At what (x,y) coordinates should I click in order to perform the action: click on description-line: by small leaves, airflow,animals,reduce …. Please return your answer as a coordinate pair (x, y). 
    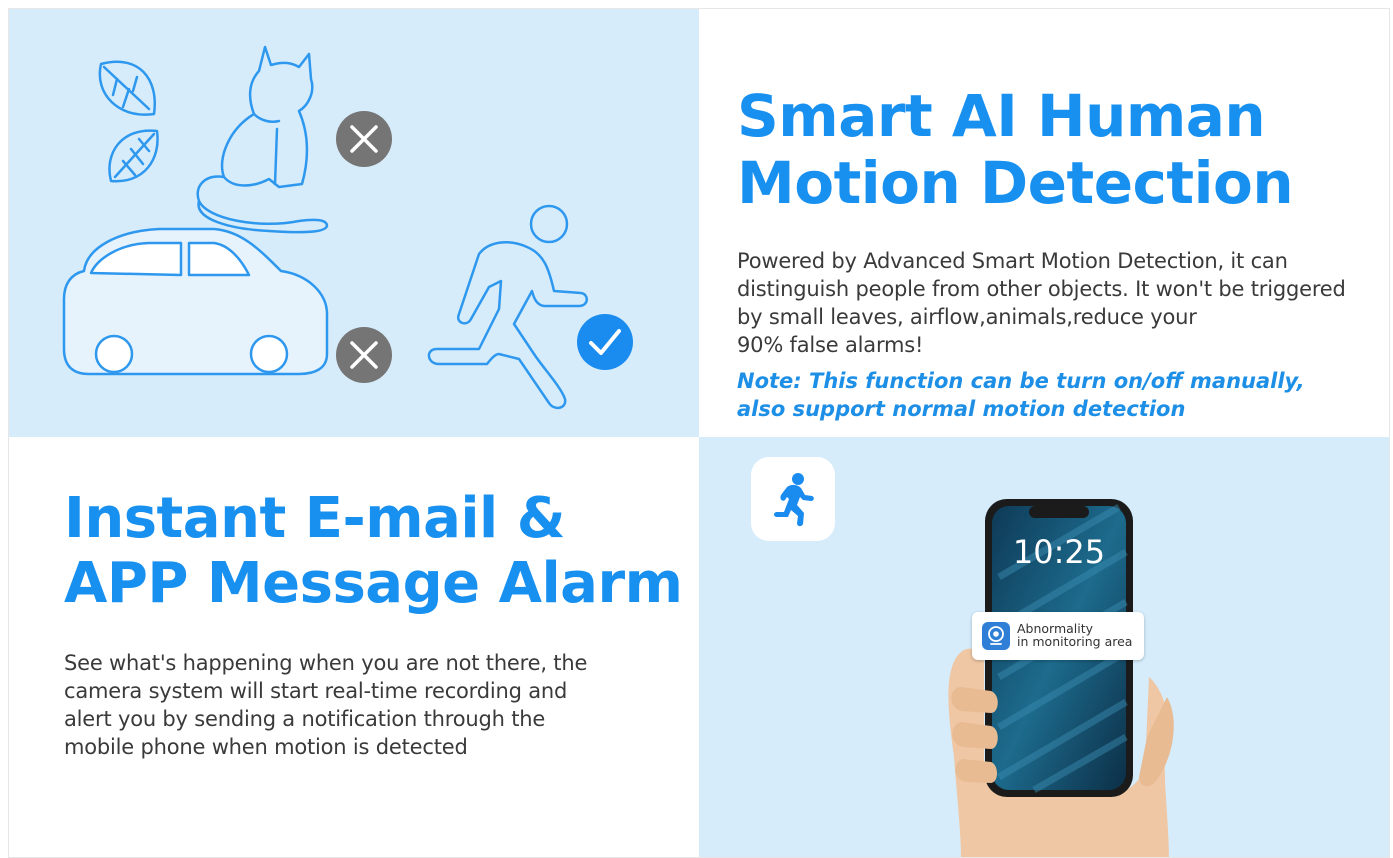
    Looking at the image, I should click on (967, 317).